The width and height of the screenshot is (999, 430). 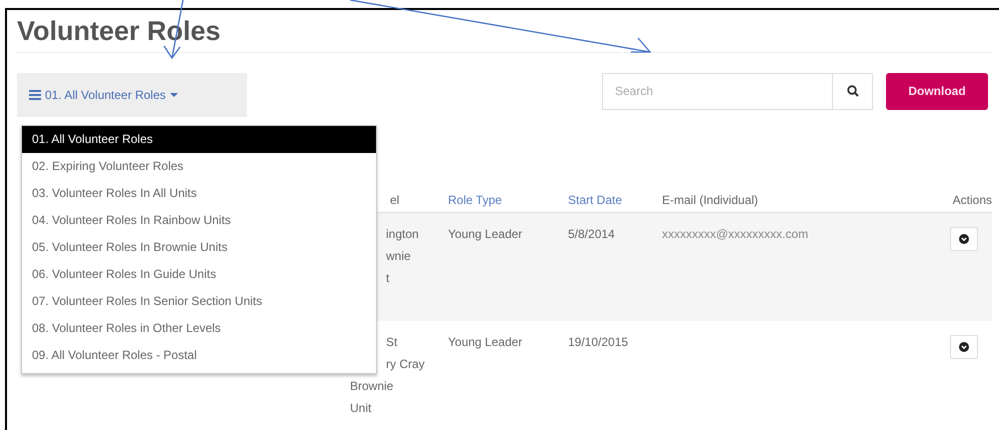 I want to click on caret-icon, so click(x=174, y=95).